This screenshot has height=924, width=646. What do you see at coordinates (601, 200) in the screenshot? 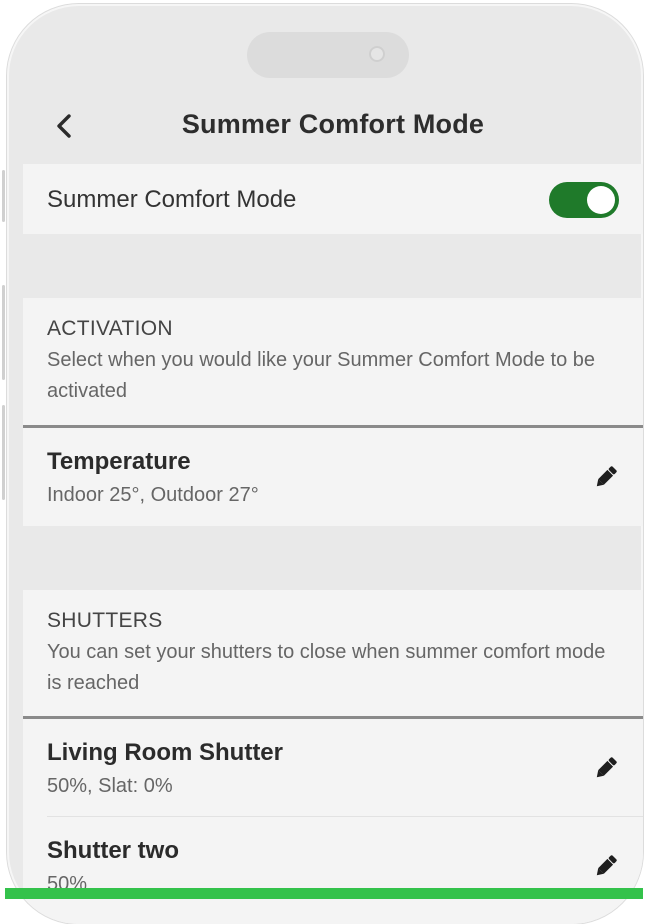
I see `toggle-knob` at bounding box center [601, 200].